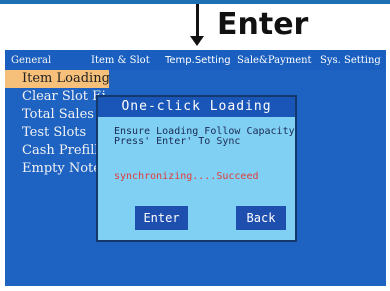  I want to click on back-button: Back, so click(261, 218).